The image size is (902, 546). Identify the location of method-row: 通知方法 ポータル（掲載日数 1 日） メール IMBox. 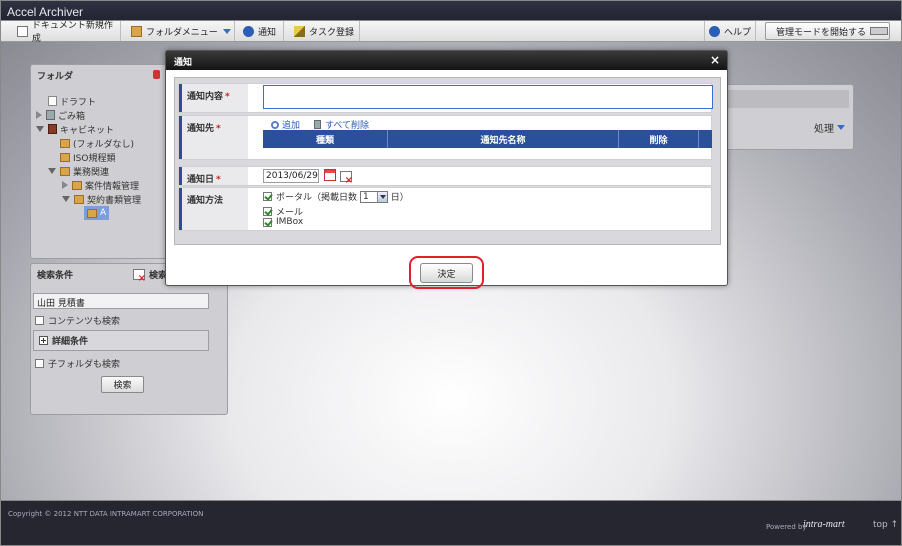
(445, 209).